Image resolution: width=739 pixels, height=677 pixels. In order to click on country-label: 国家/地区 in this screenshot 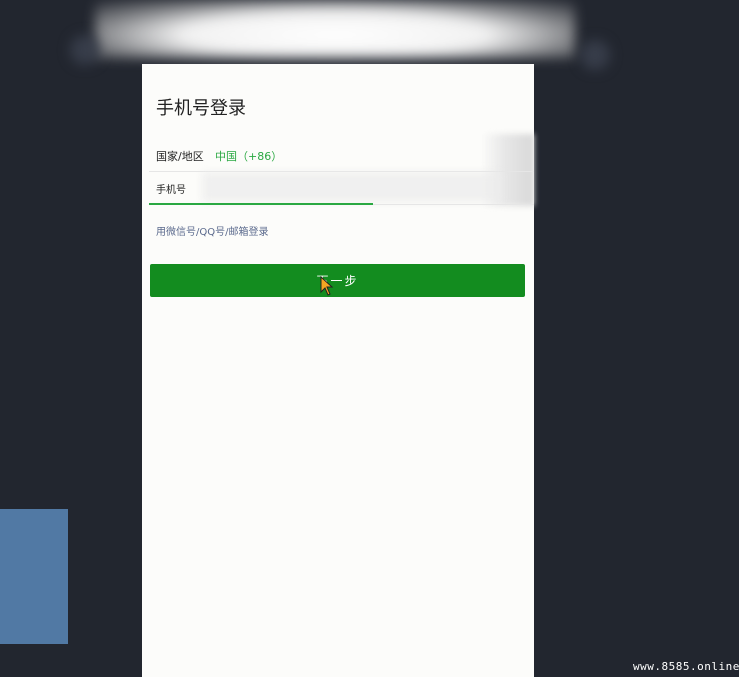, I will do `click(180, 156)`.